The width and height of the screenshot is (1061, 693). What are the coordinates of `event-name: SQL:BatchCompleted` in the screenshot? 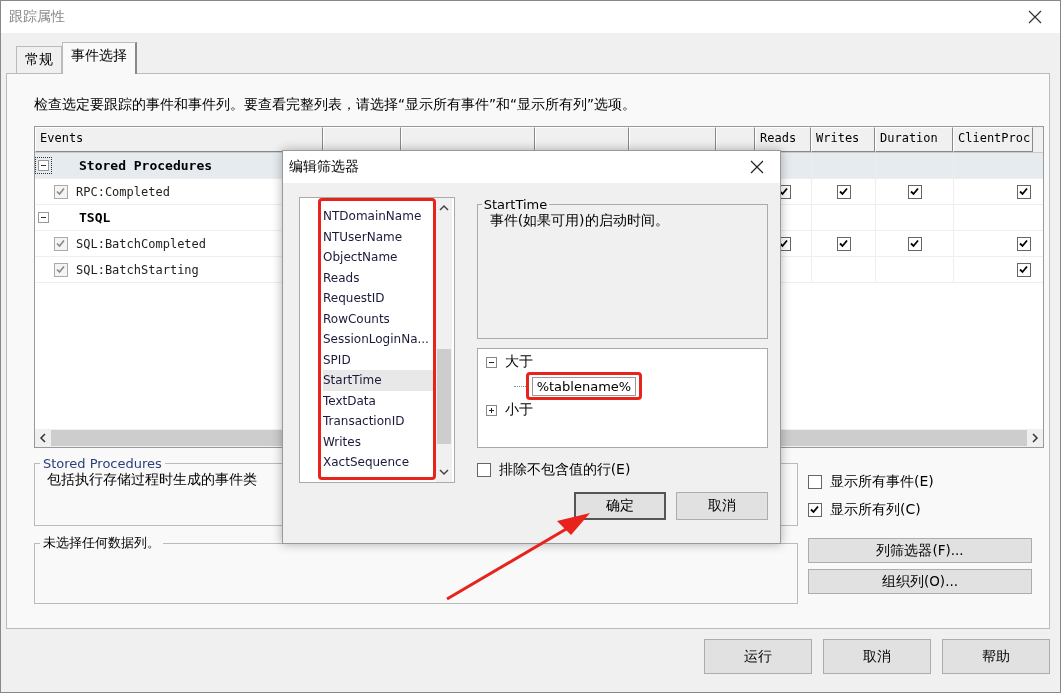 It's located at (141, 243).